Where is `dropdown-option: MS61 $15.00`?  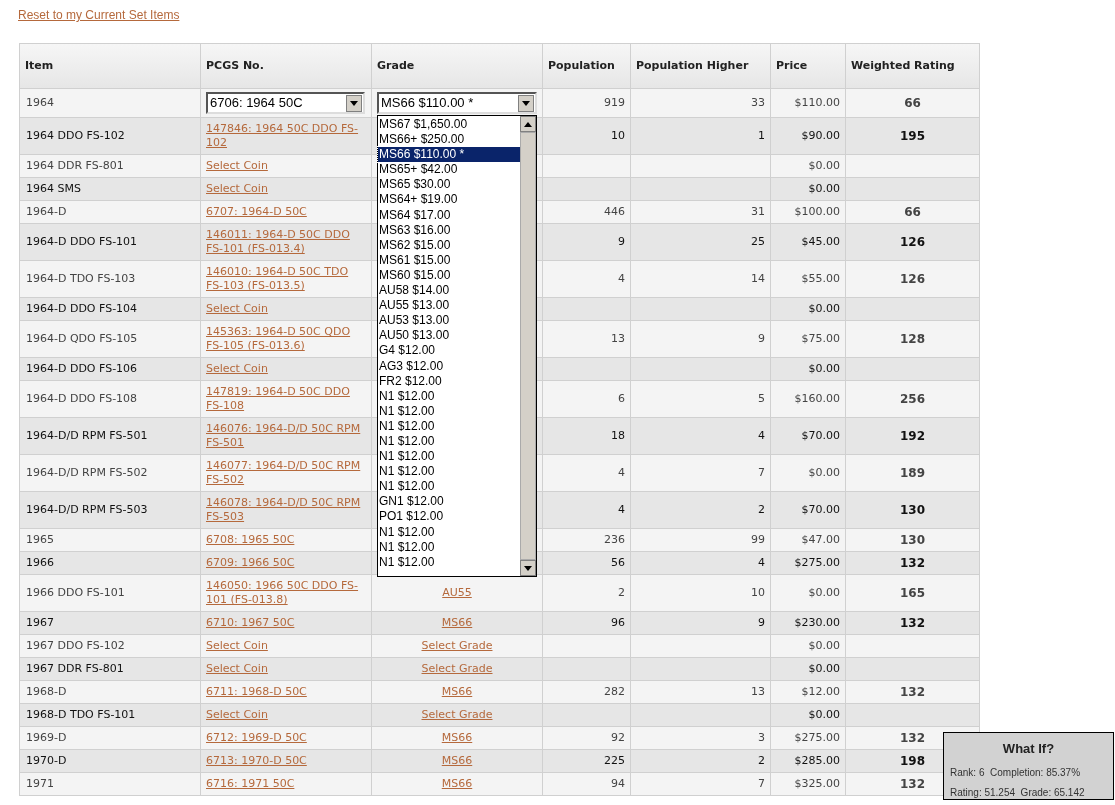 dropdown-option: MS61 $15.00 is located at coordinates (449, 260).